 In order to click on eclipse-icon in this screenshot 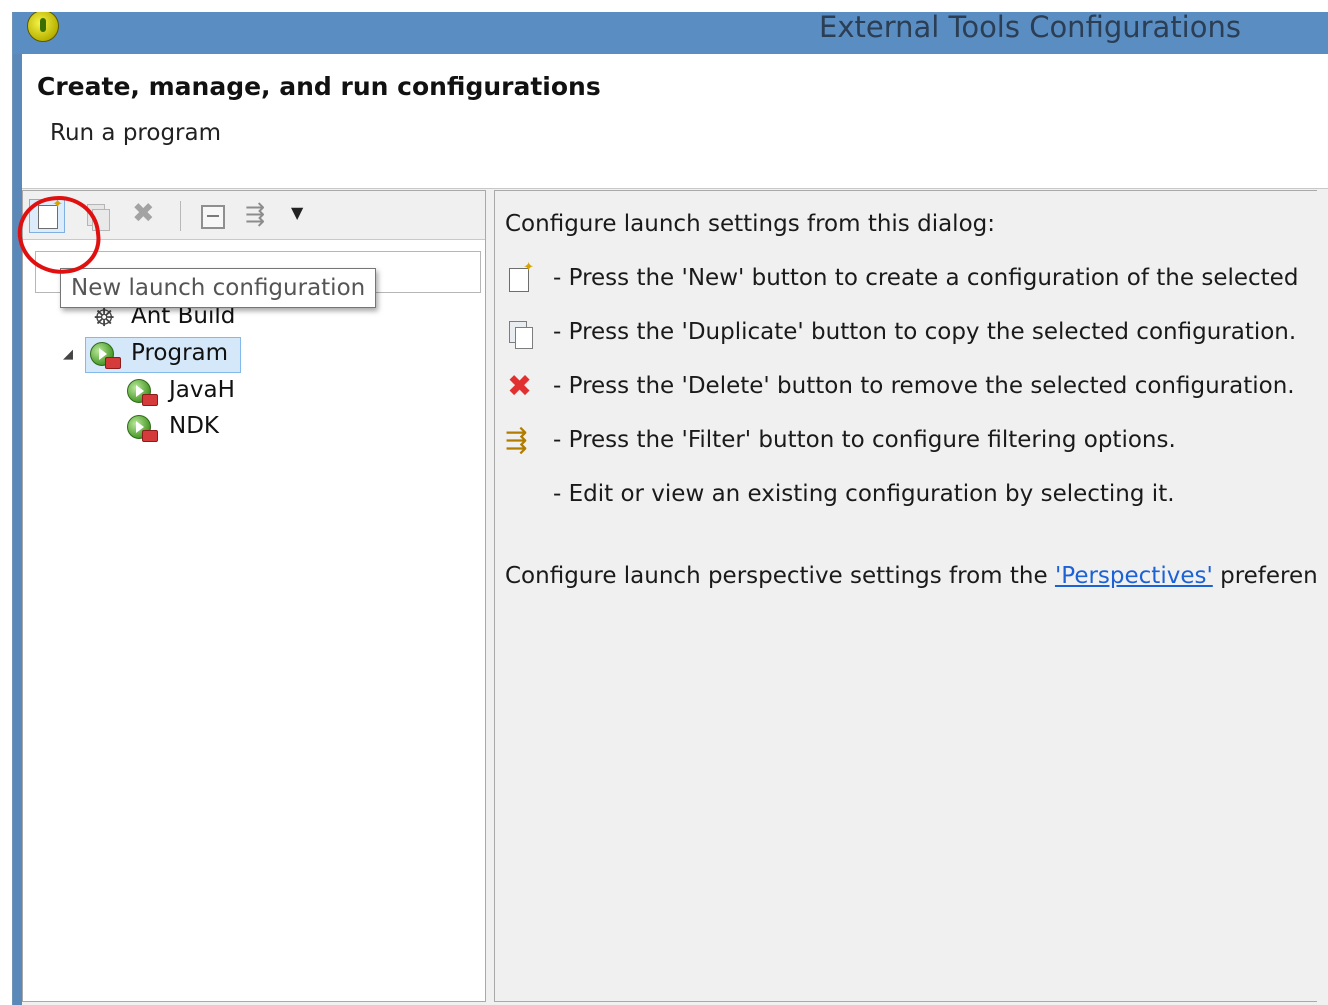, I will do `click(43, 27)`.